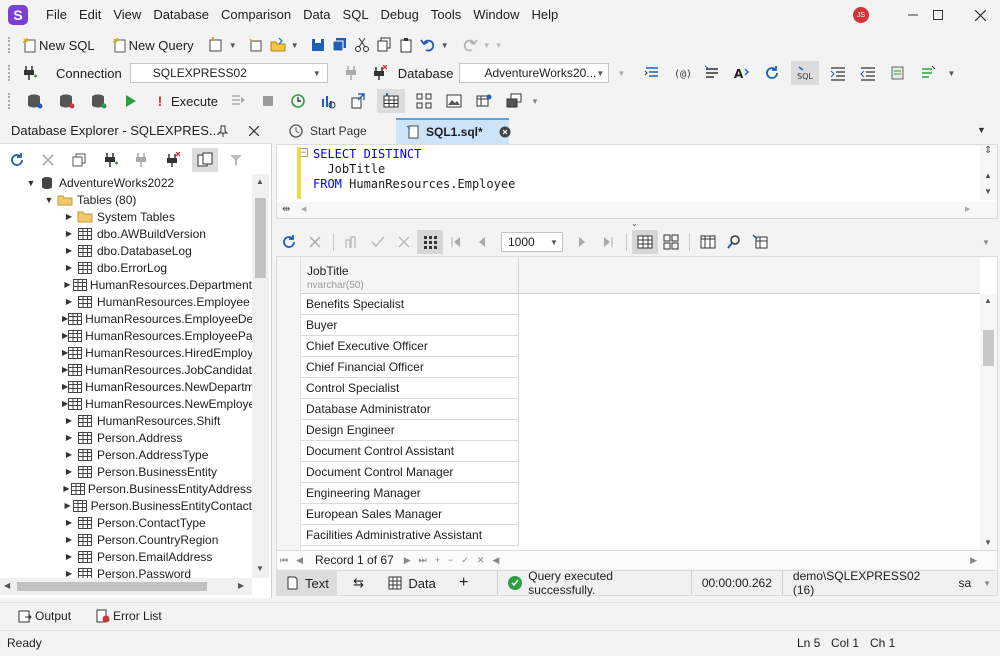 Image resolution: width=1000 pixels, height=656 pixels. What do you see at coordinates (410, 346) in the screenshot?
I see `table-row: Chief Executive Officer` at bounding box center [410, 346].